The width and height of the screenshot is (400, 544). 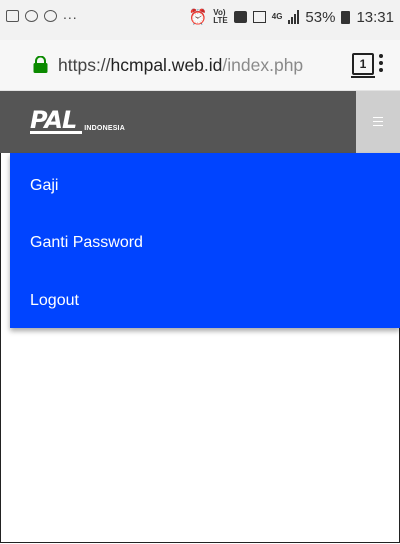 I want to click on tab-switcher-button: 1, so click(x=363, y=65).